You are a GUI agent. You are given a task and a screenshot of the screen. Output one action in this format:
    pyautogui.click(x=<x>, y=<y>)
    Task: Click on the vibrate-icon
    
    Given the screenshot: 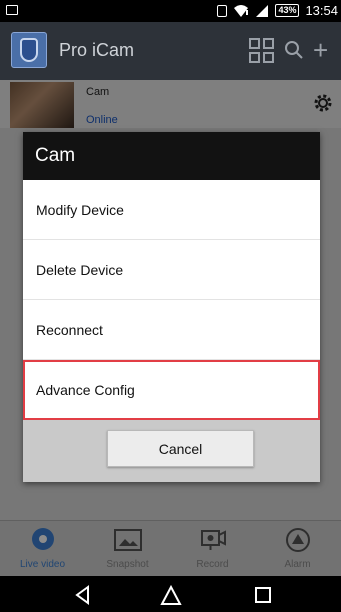 What is the action you would take?
    pyautogui.click(x=222, y=10)
    